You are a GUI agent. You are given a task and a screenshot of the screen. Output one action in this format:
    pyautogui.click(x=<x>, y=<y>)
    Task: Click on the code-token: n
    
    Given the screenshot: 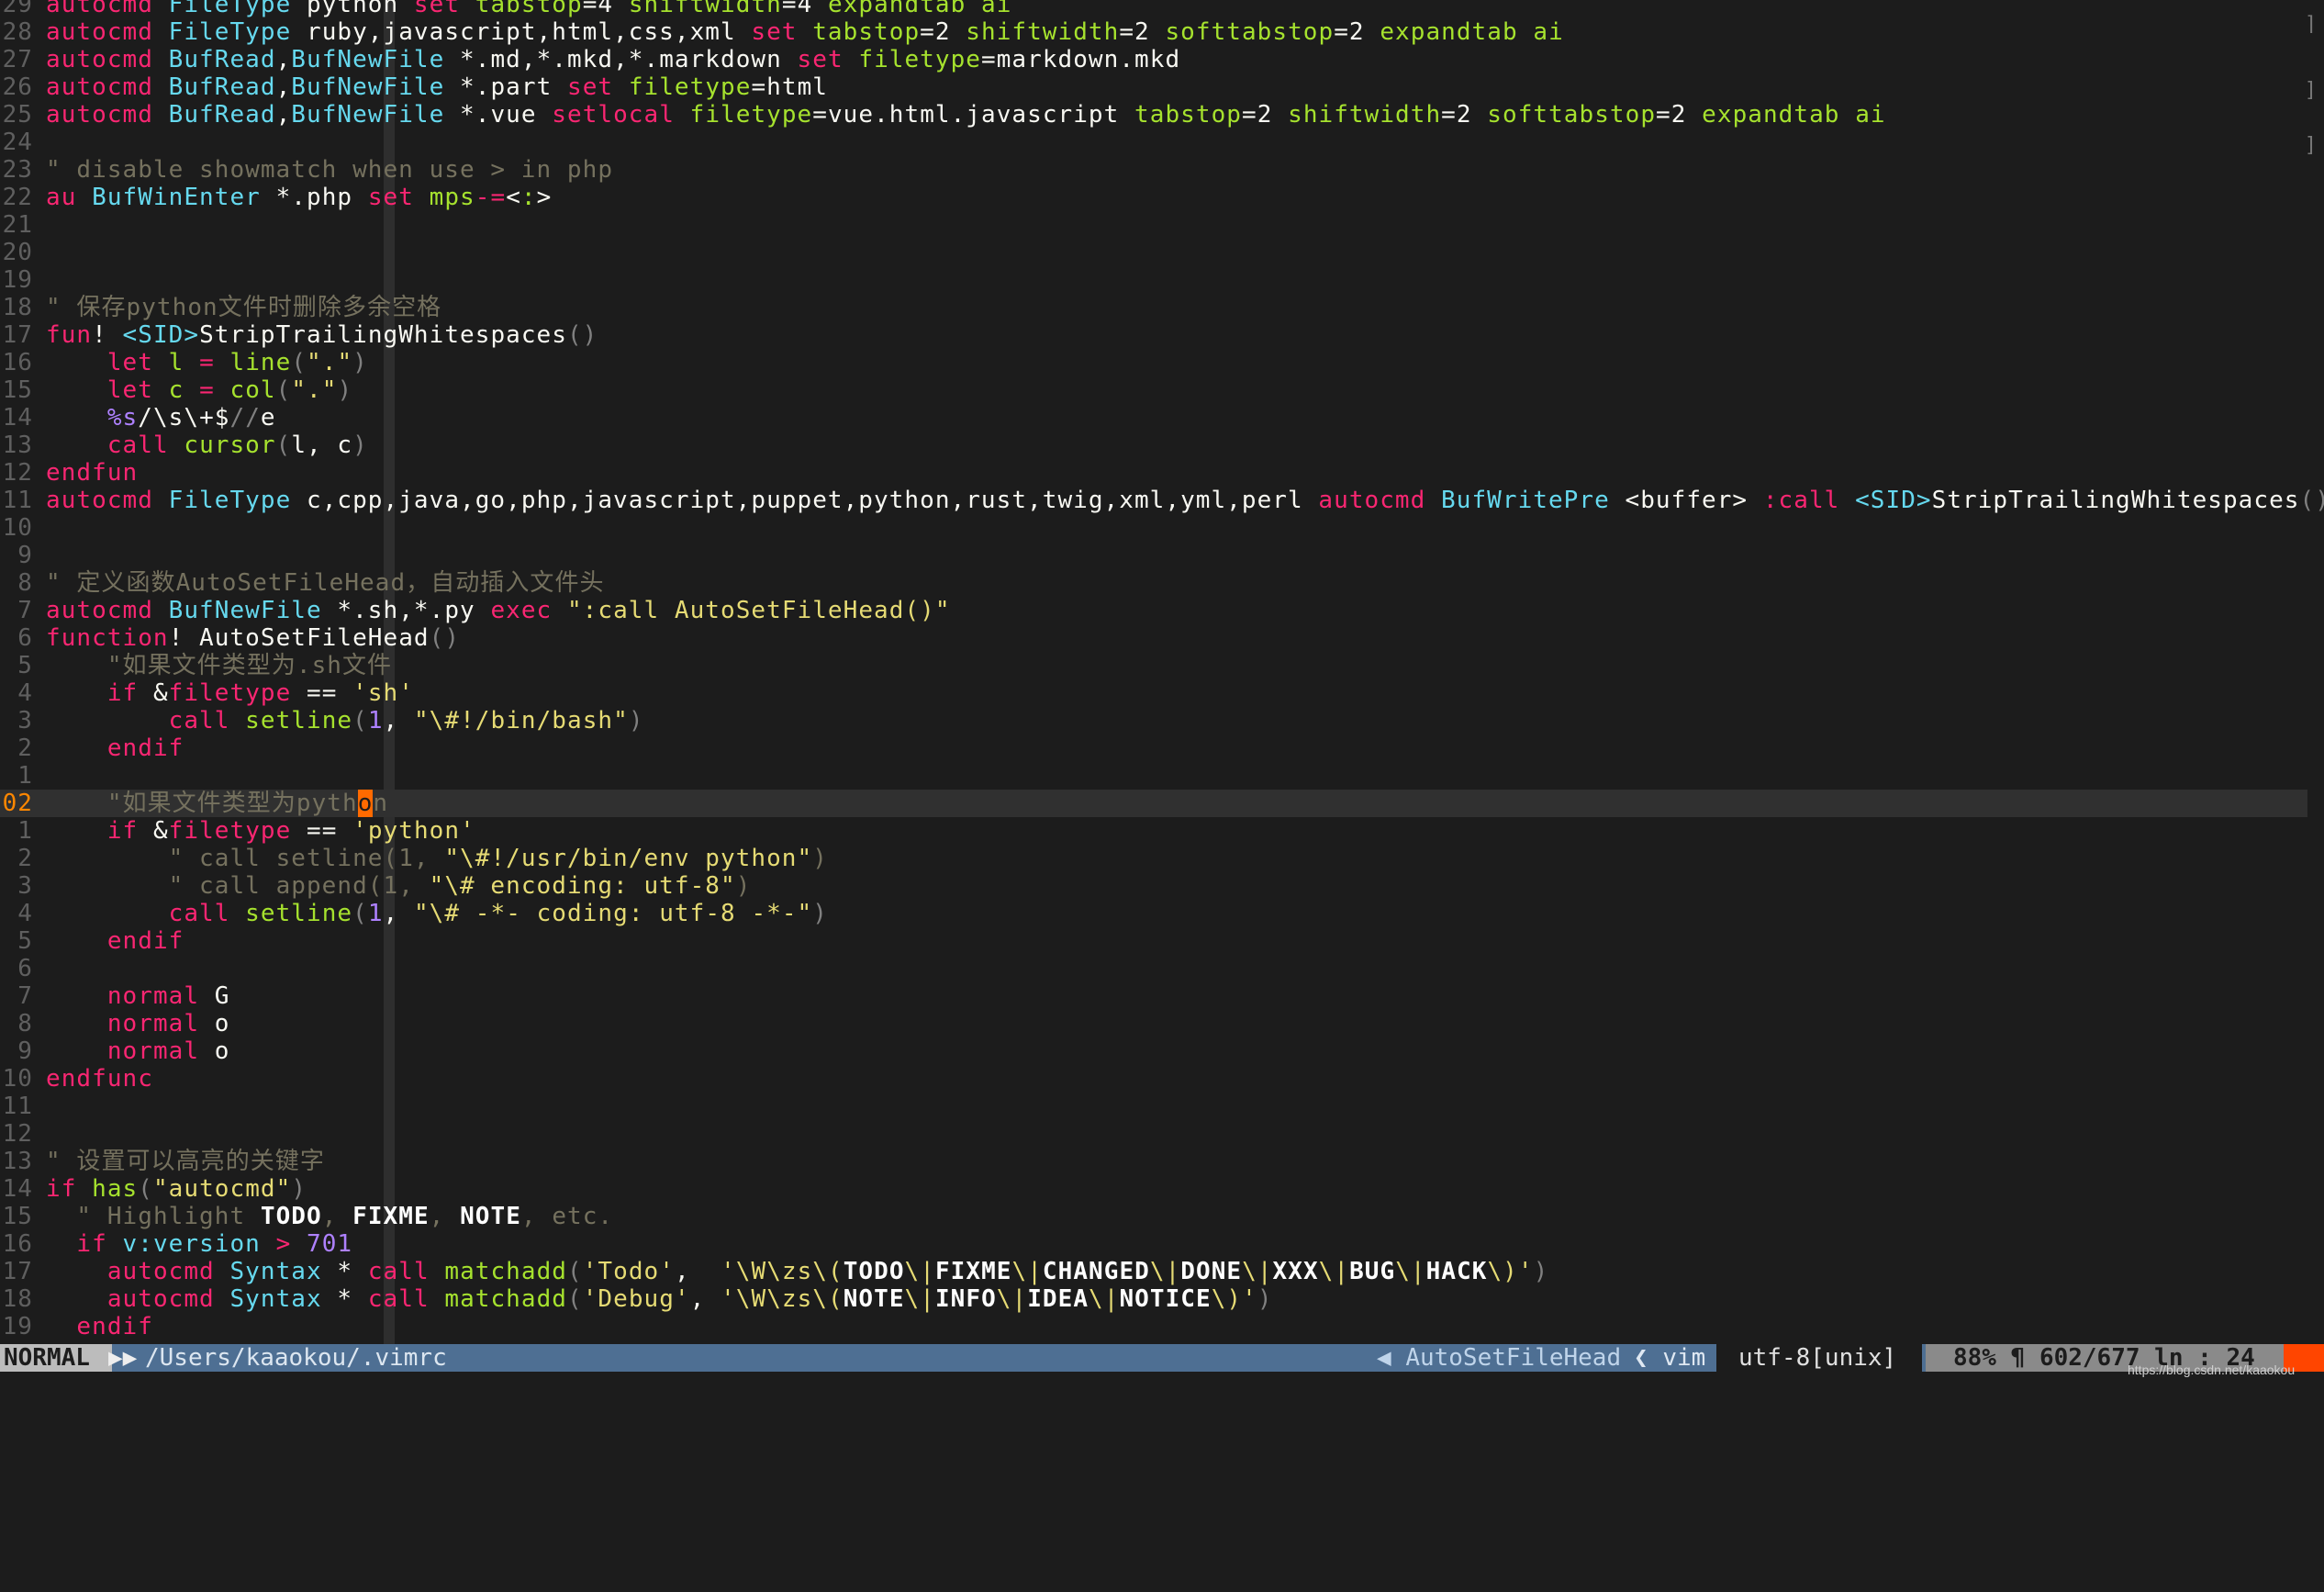 What is the action you would take?
    pyautogui.click(x=380, y=803)
    